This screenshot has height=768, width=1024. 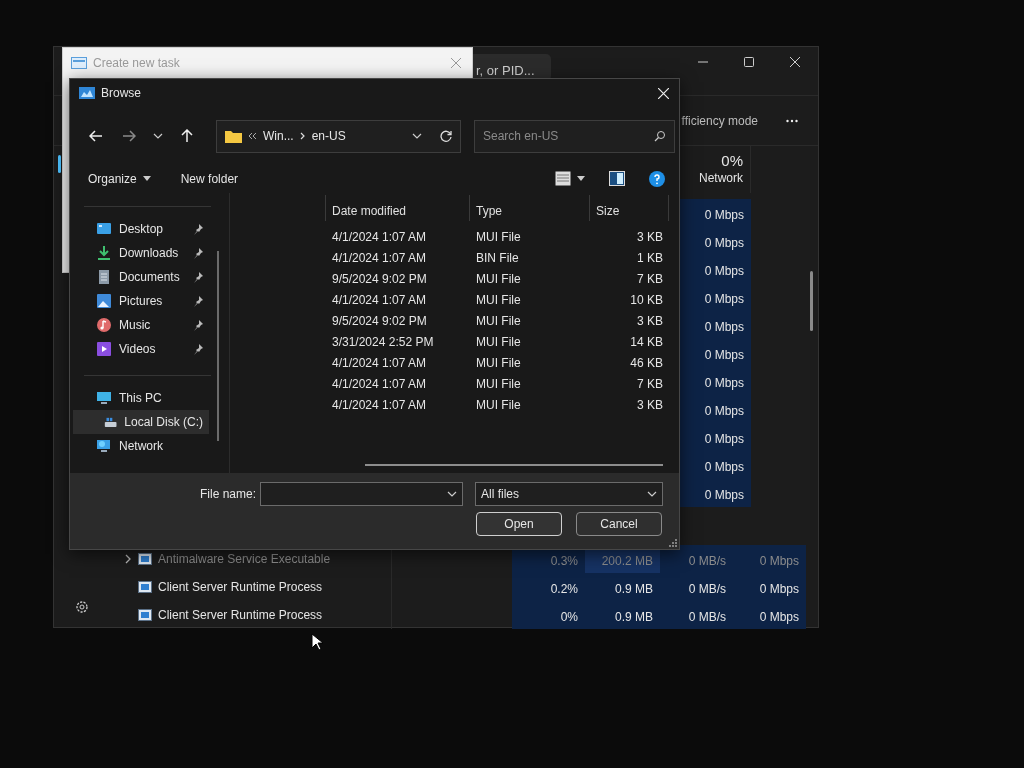 What do you see at coordinates (127, 559) in the screenshot?
I see `chevron-icon` at bounding box center [127, 559].